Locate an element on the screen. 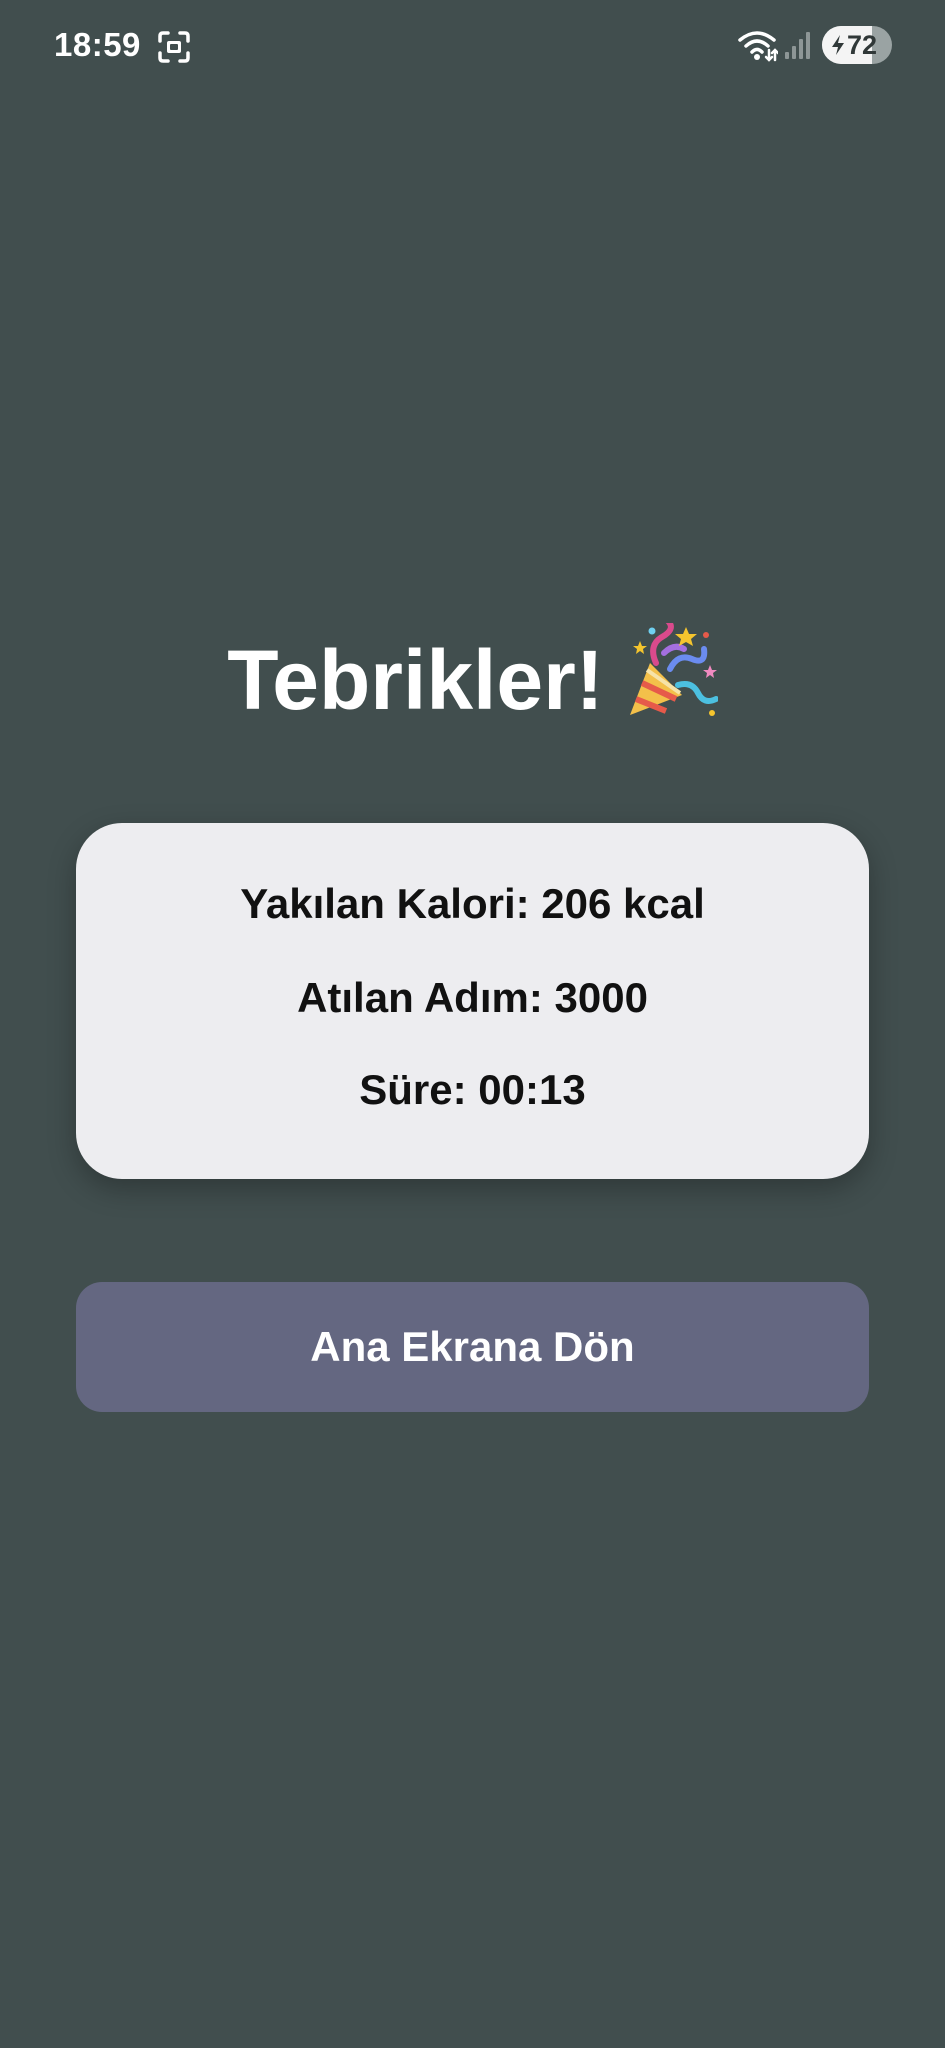 The height and width of the screenshot is (2048, 945). calories-burned: Yakılan Kalori: 206 kcal is located at coordinates (472, 903).